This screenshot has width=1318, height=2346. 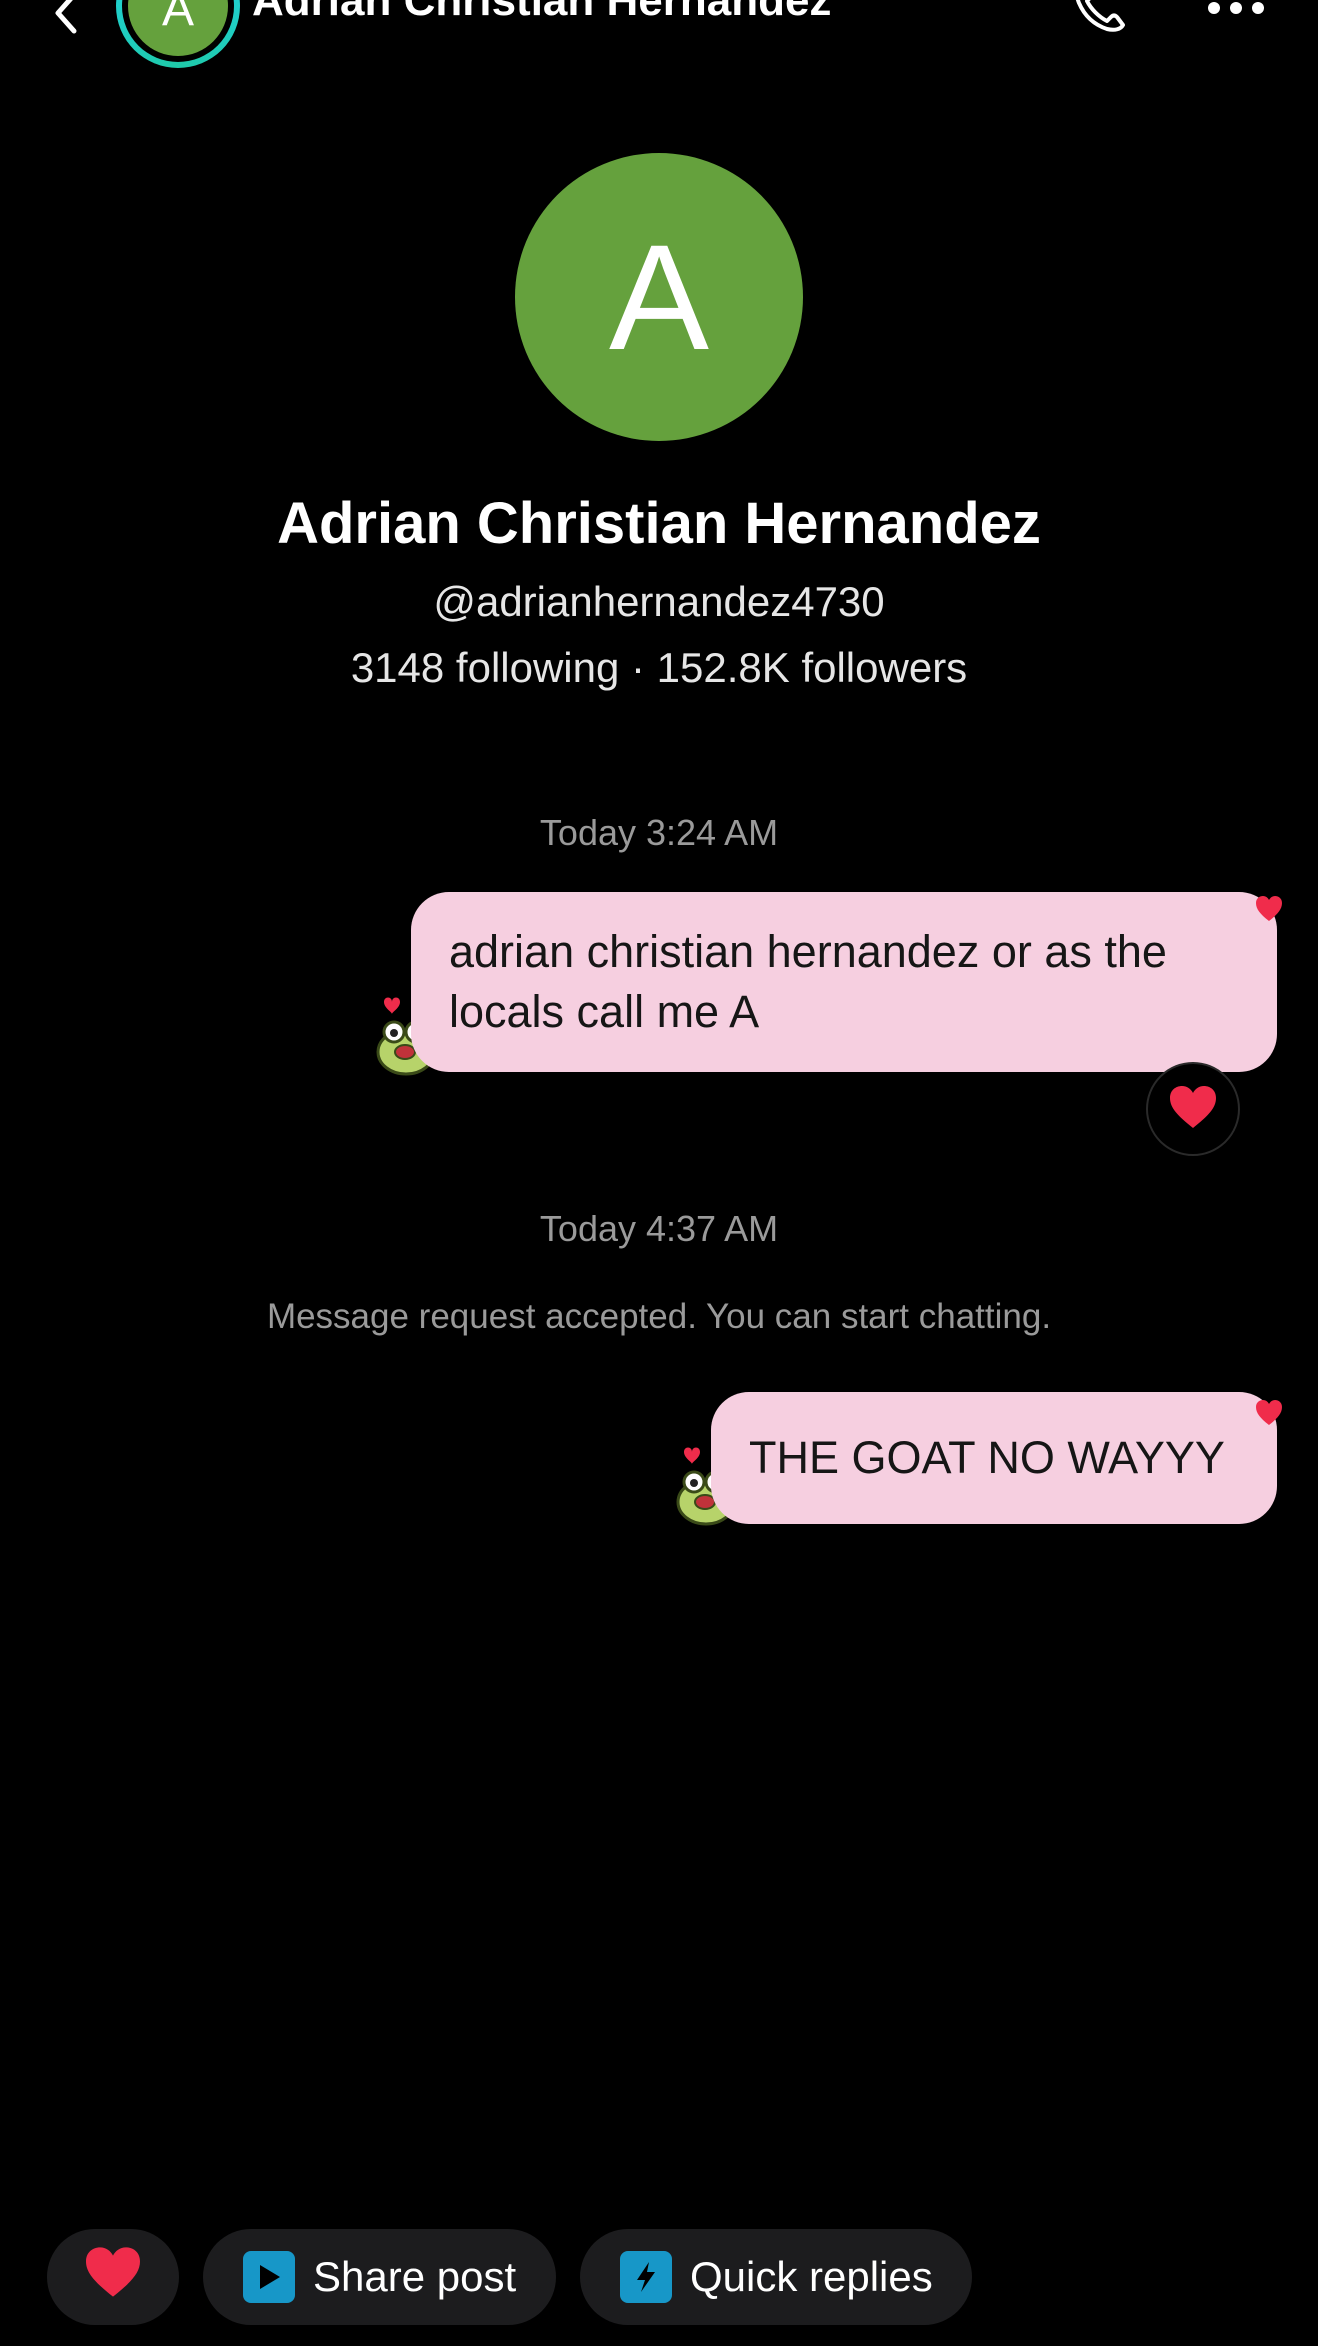 I want to click on phone-icon, so click(x=1100, y=22).